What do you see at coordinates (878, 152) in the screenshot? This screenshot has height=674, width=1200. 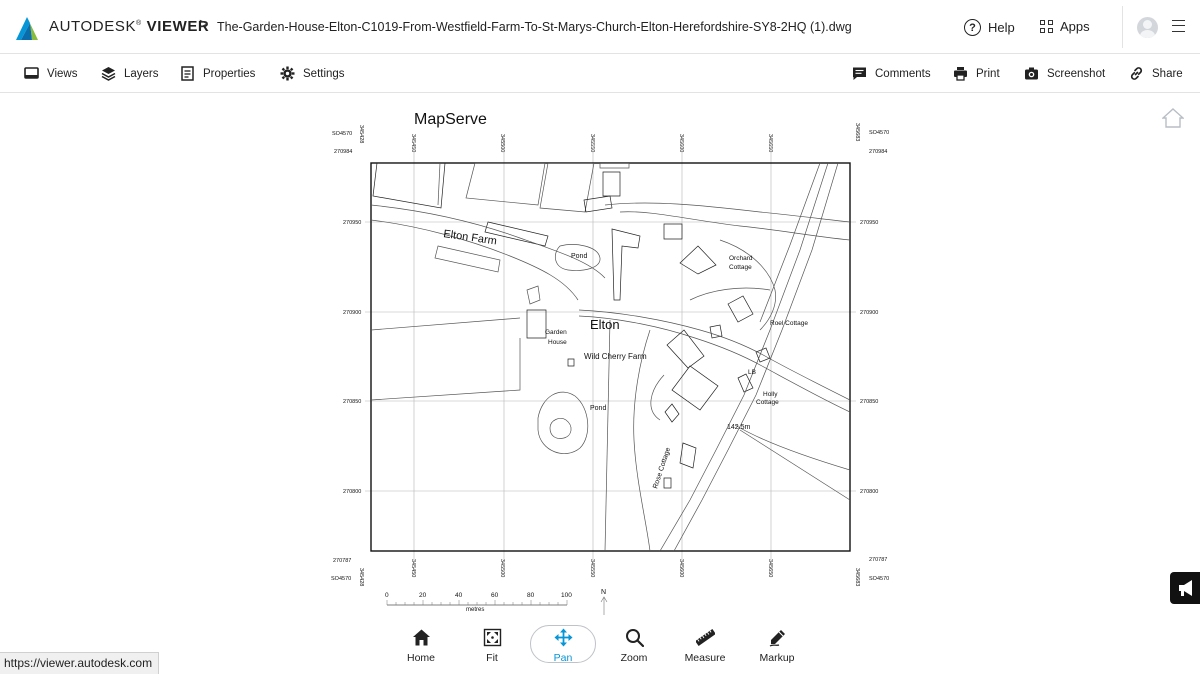 I see `northing-top-right: 270984` at bounding box center [878, 152].